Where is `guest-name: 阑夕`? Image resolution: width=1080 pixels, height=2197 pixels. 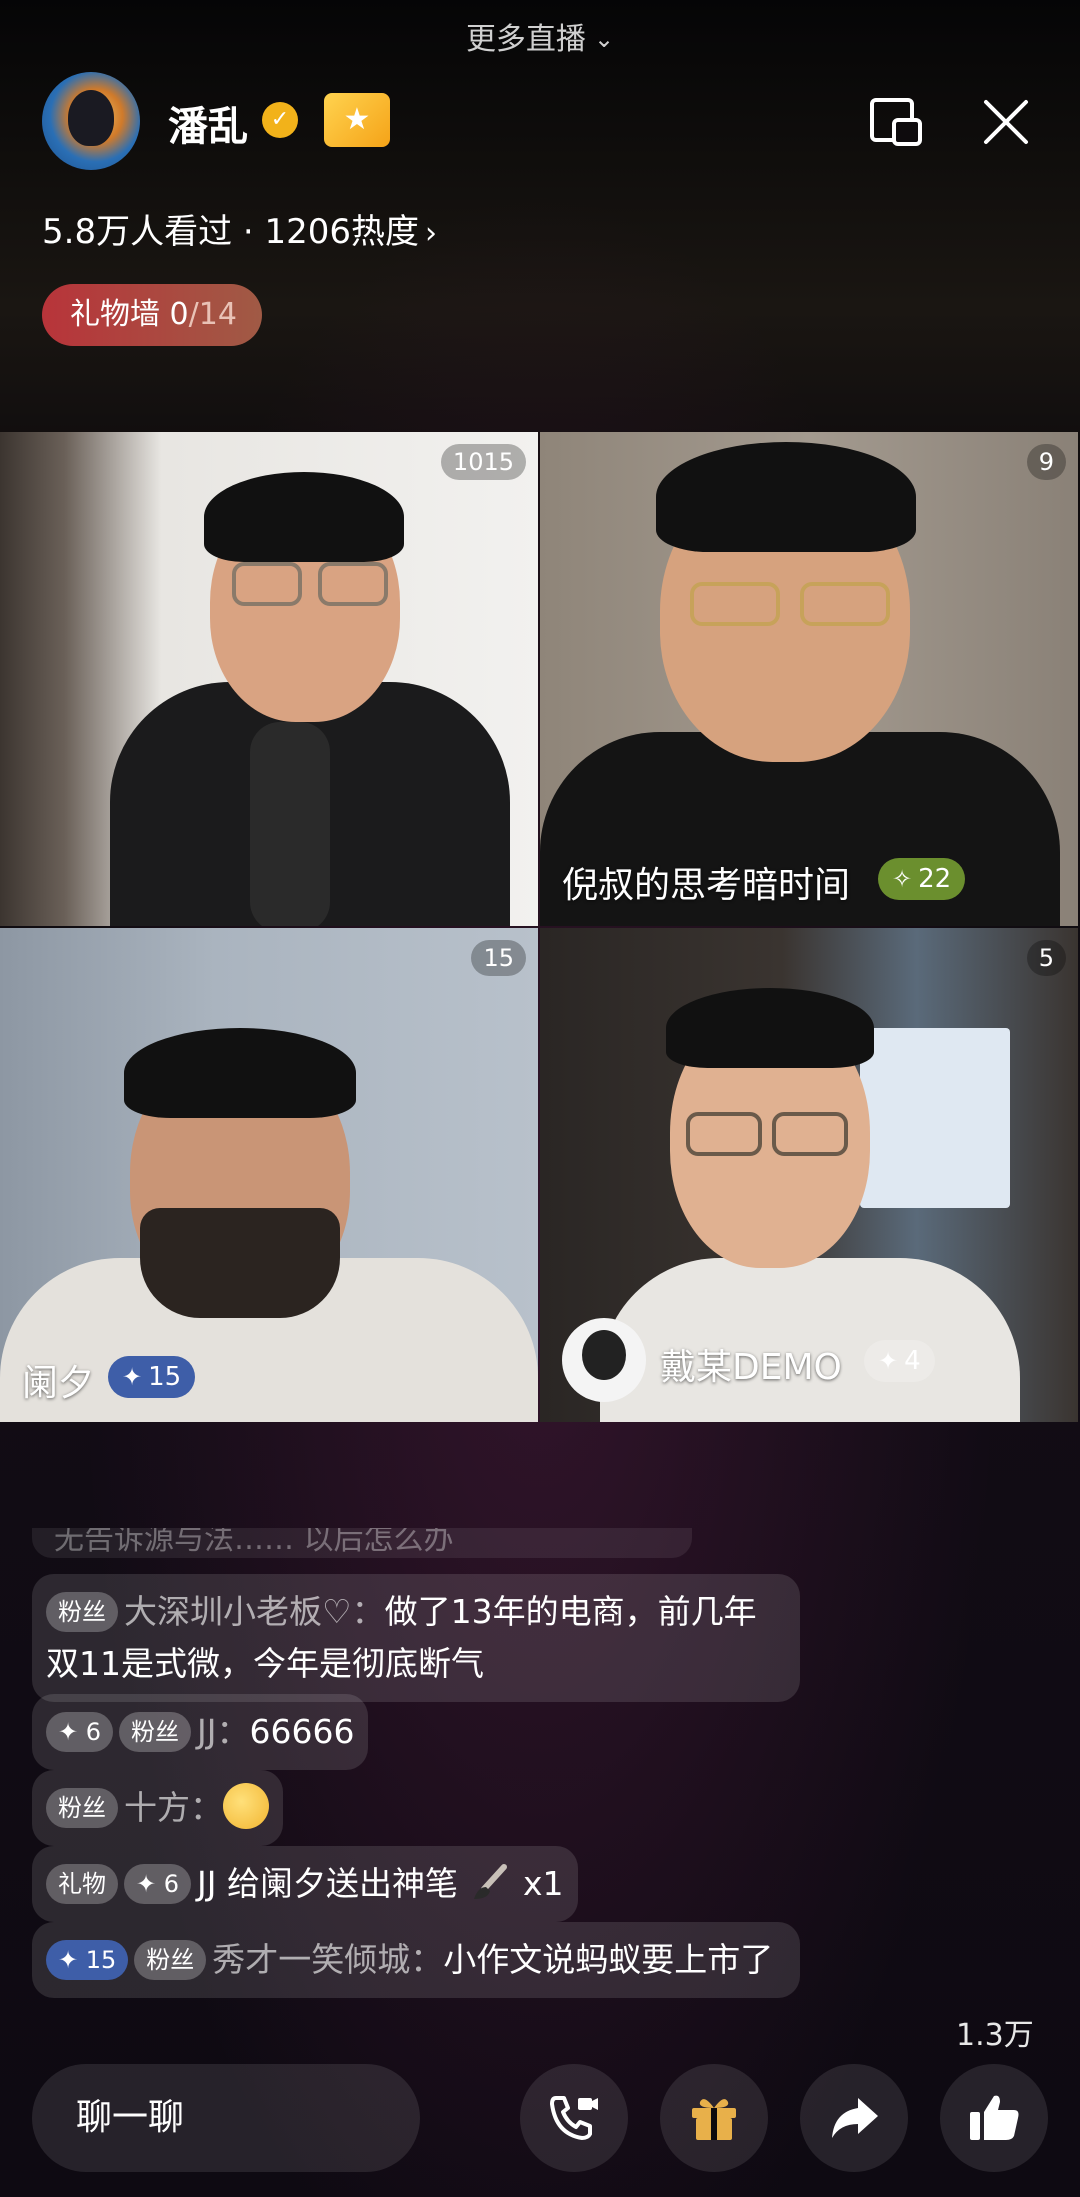
guest-name: 阑夕 is located at coordinates (58, 1383).